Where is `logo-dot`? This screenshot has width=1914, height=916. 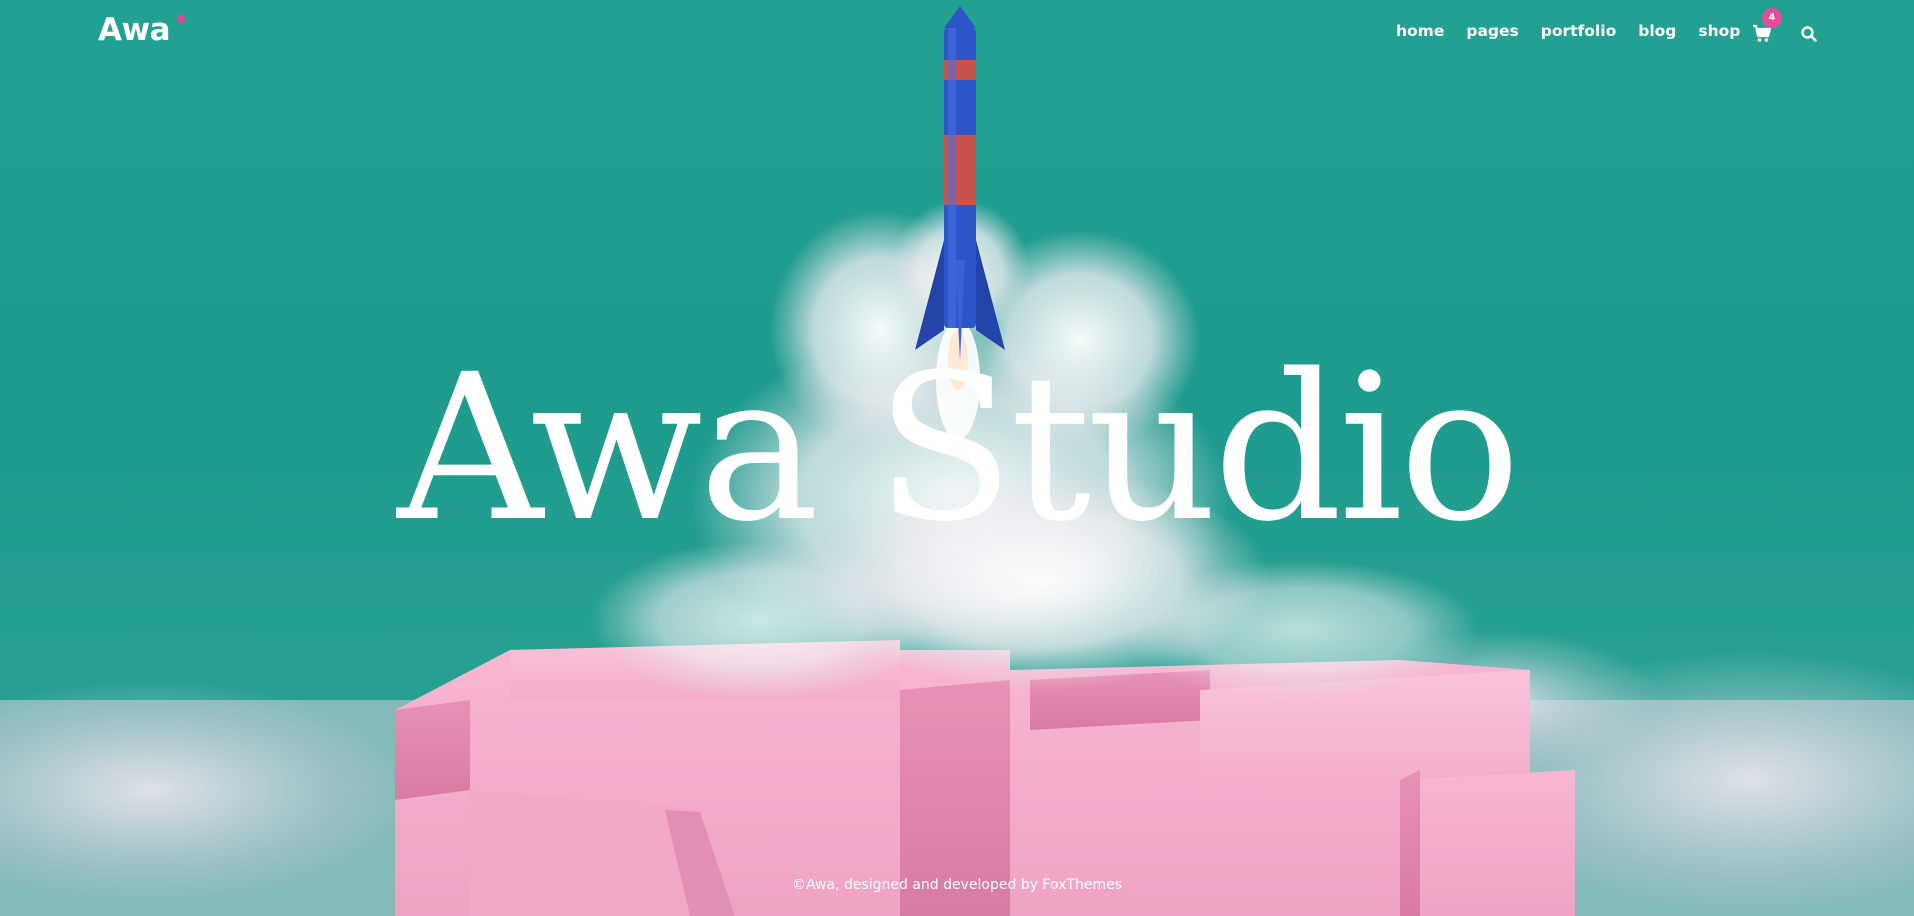
logo-dot is located at coordinates (181, 19).